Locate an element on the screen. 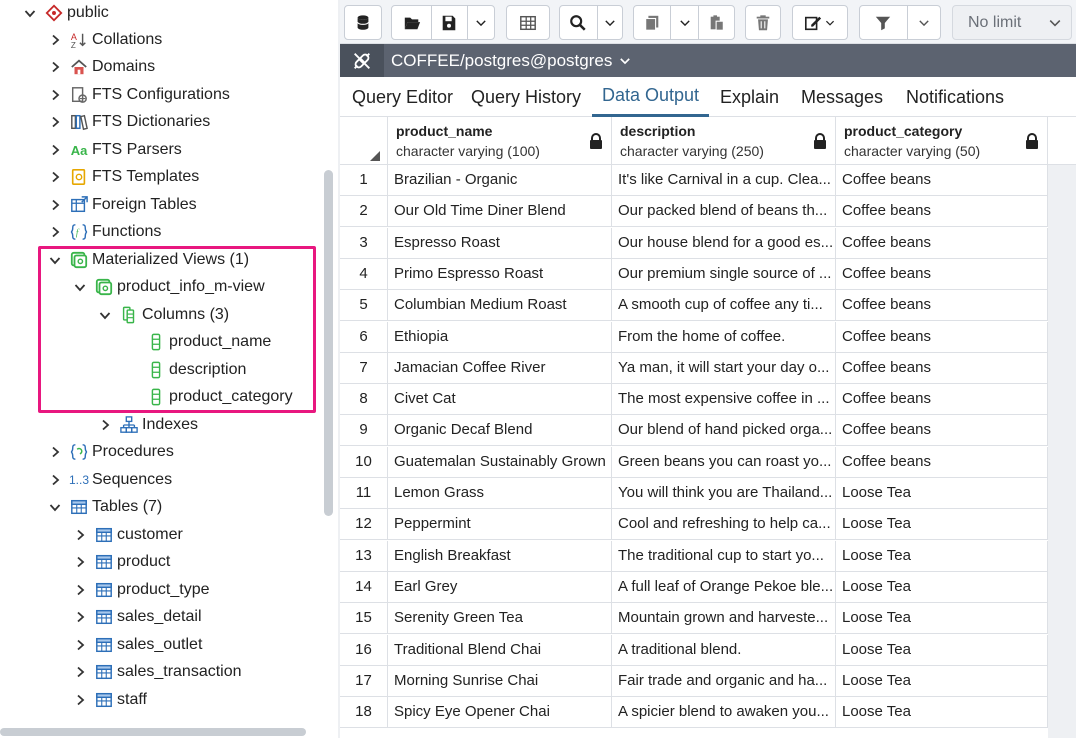  column-header-product-category: product_category character varying (50) is located at coordinates (942, 141).